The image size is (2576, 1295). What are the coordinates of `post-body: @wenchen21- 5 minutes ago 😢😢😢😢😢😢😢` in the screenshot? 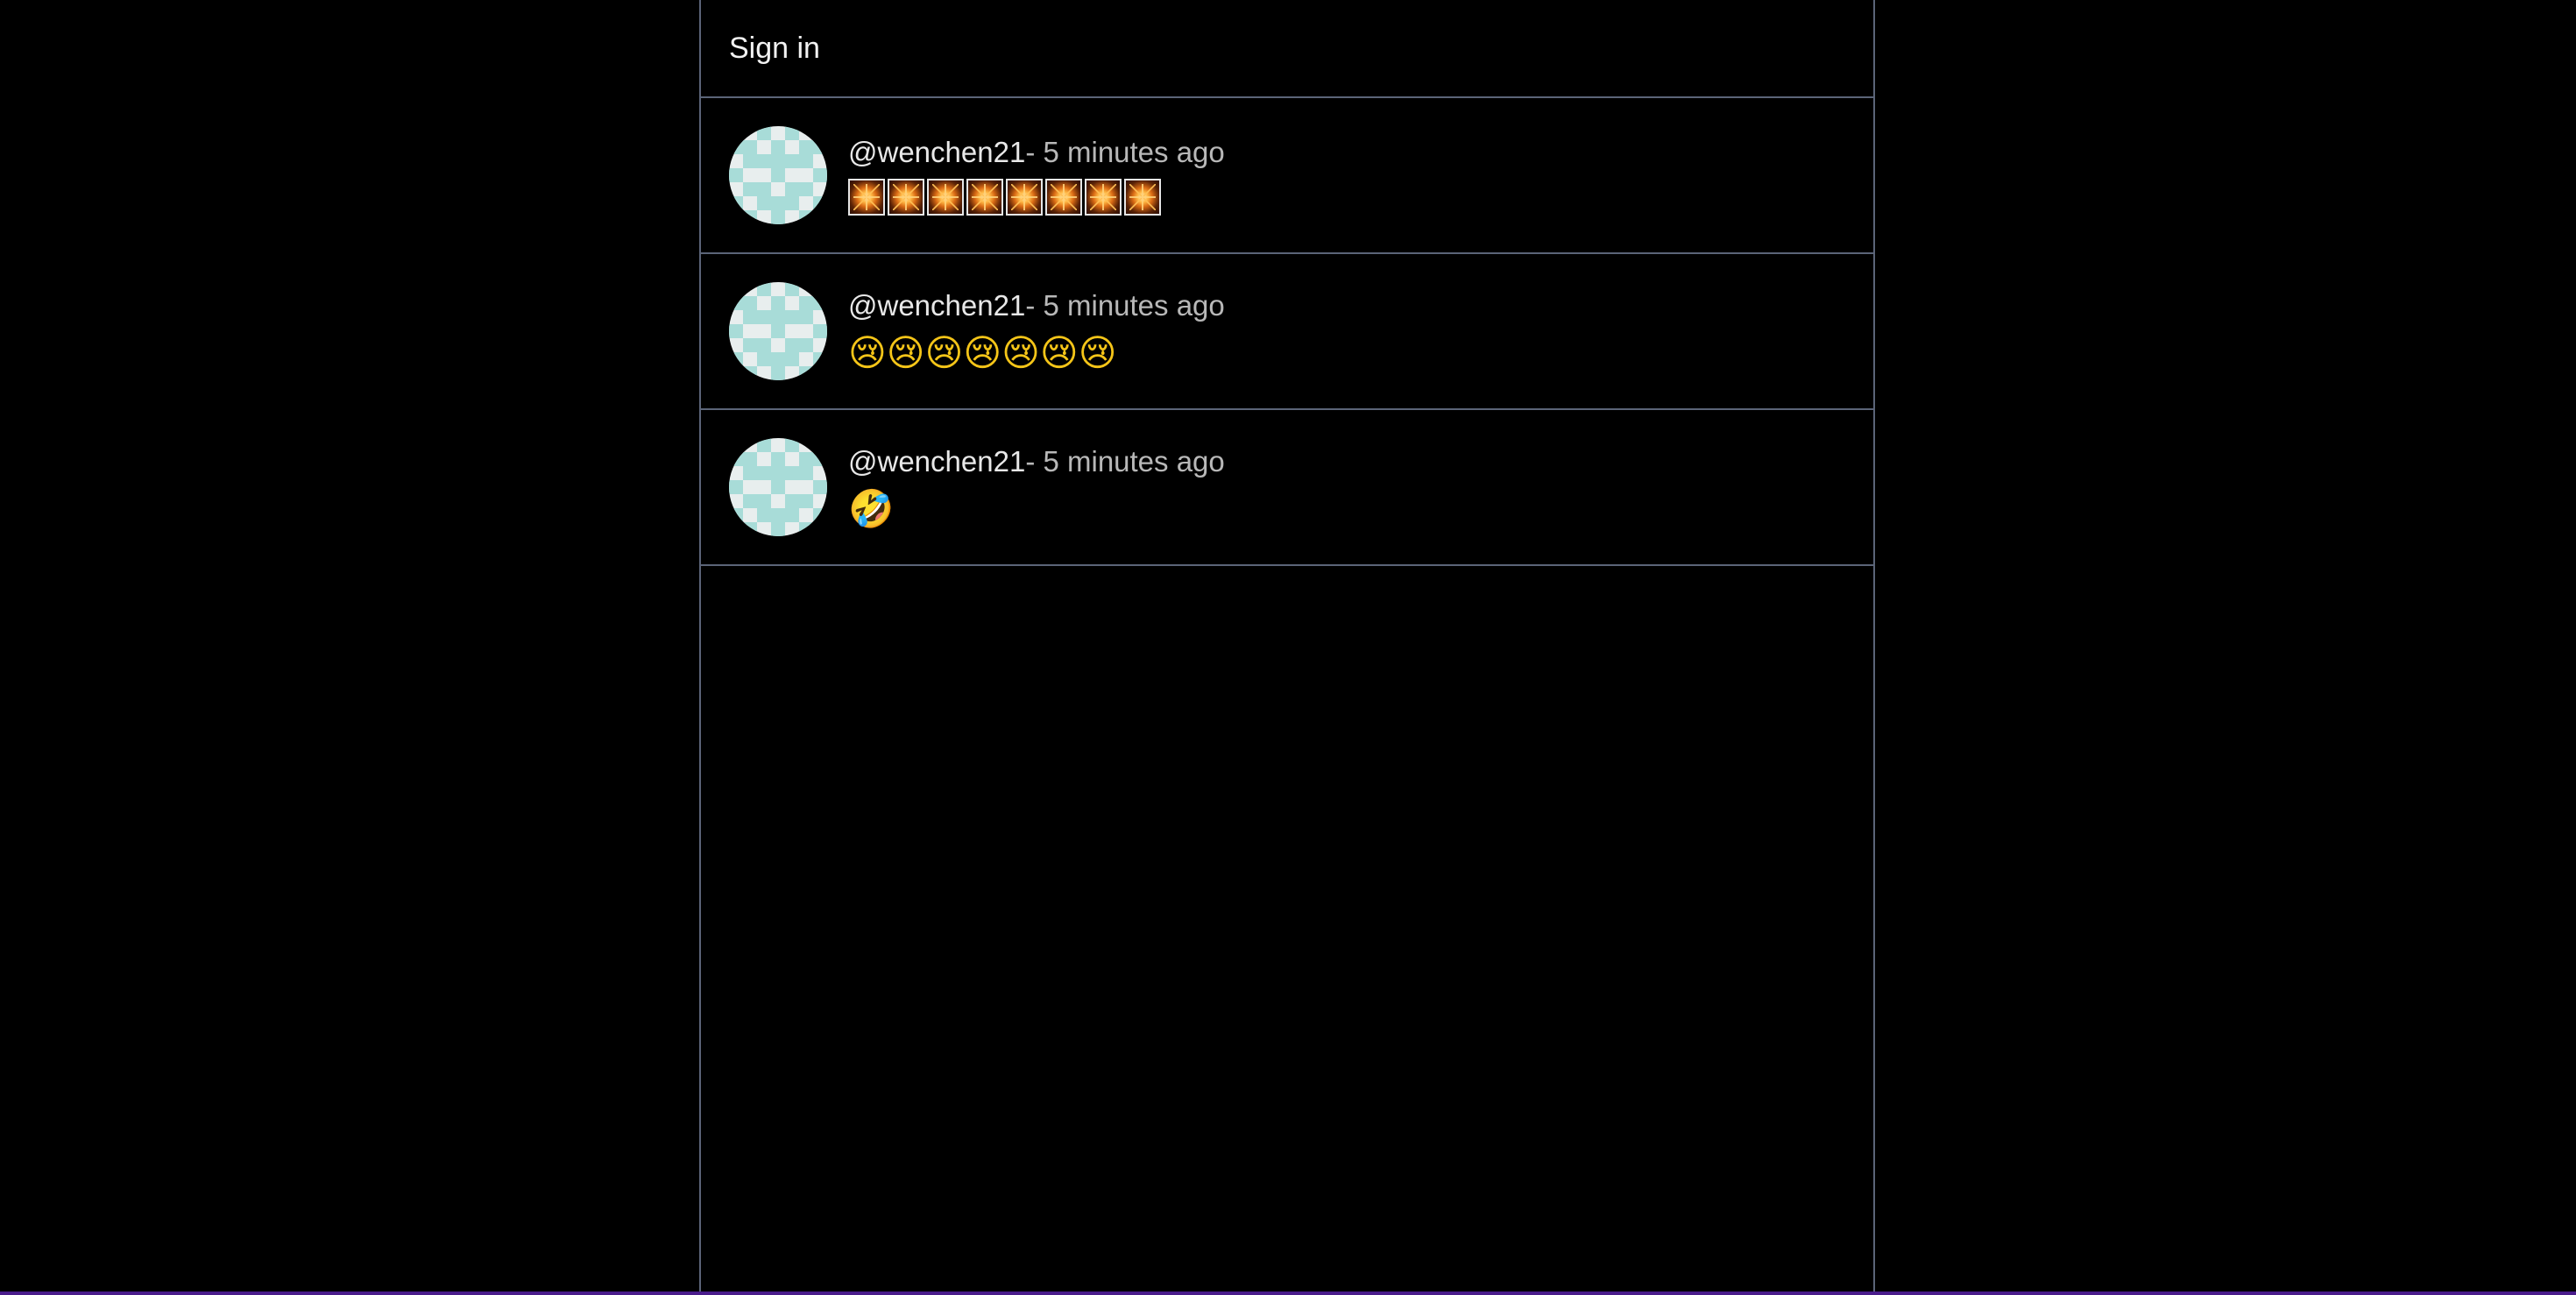 It's located at (1036, 331).